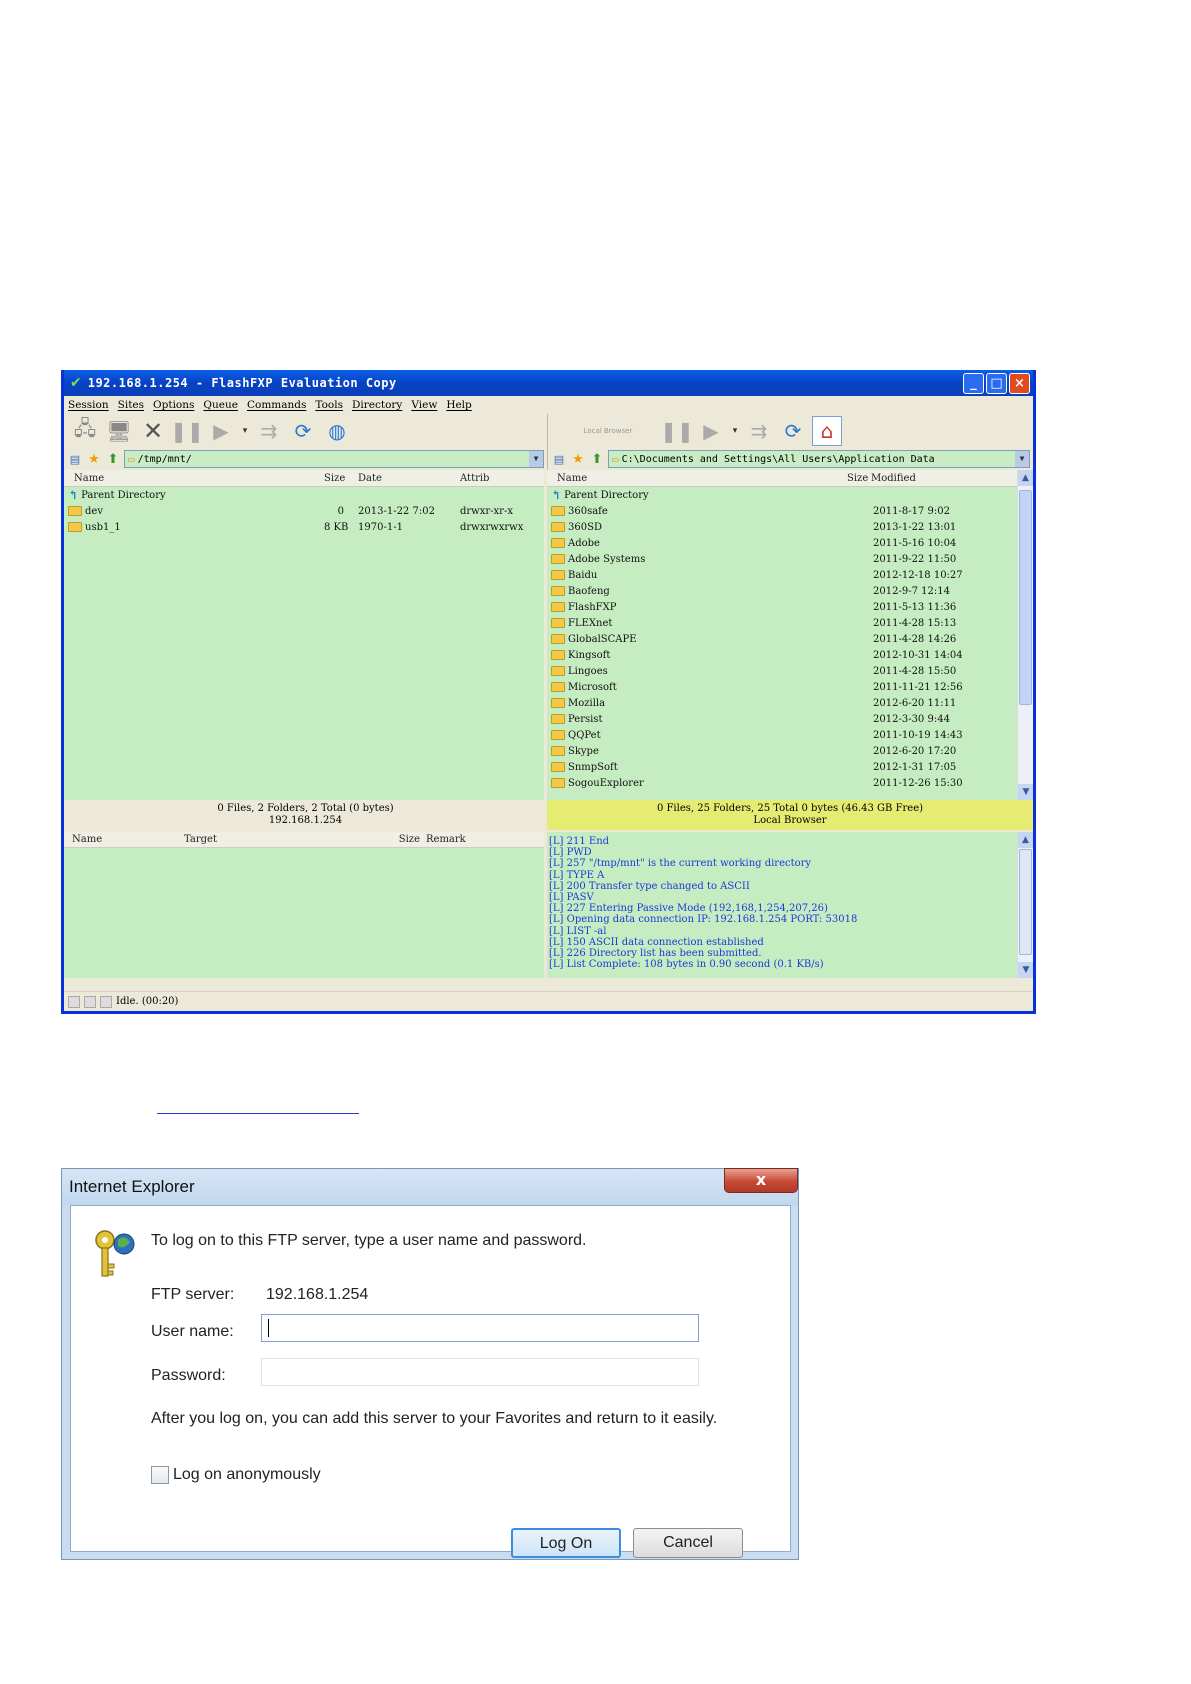 This screenshot has width=1191, height=1684. Describe the element at coordinates (790, 607) in the screenshot. I see `table-row: FlashFXP 2011-5-13 11:36` at that location.